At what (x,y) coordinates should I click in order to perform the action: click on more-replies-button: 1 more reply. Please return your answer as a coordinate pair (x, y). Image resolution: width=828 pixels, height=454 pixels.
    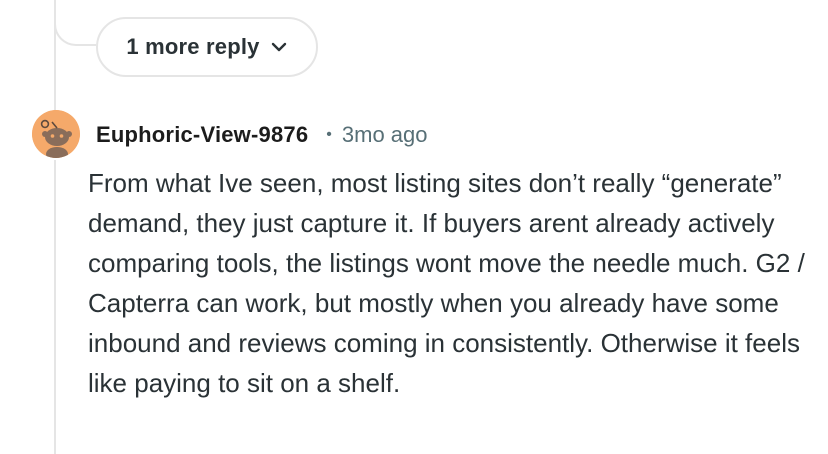
    Looking at the image, I should click on (207, 47).